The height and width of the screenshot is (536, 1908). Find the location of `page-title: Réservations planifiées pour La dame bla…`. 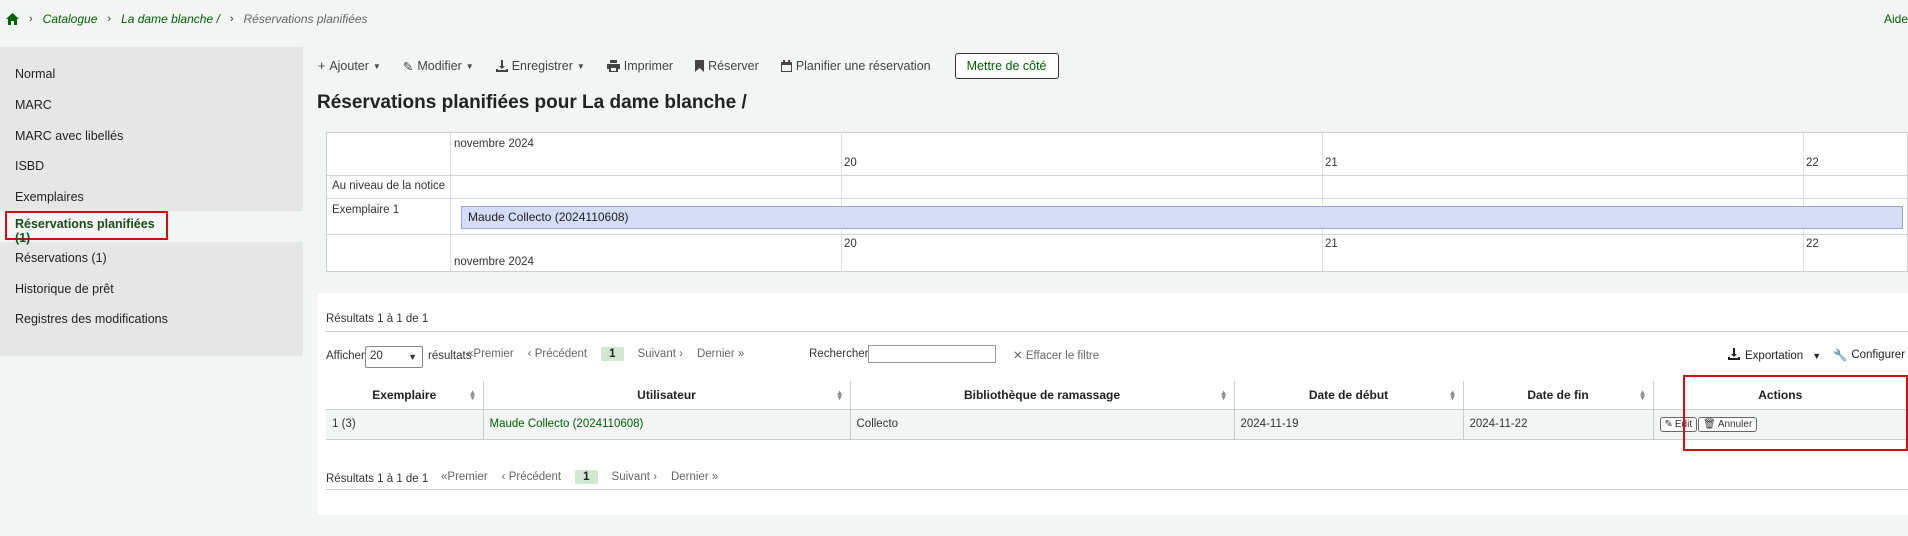

page-title: Réservations planifiées pour La dame bla… is located at coordinates (532, 102).